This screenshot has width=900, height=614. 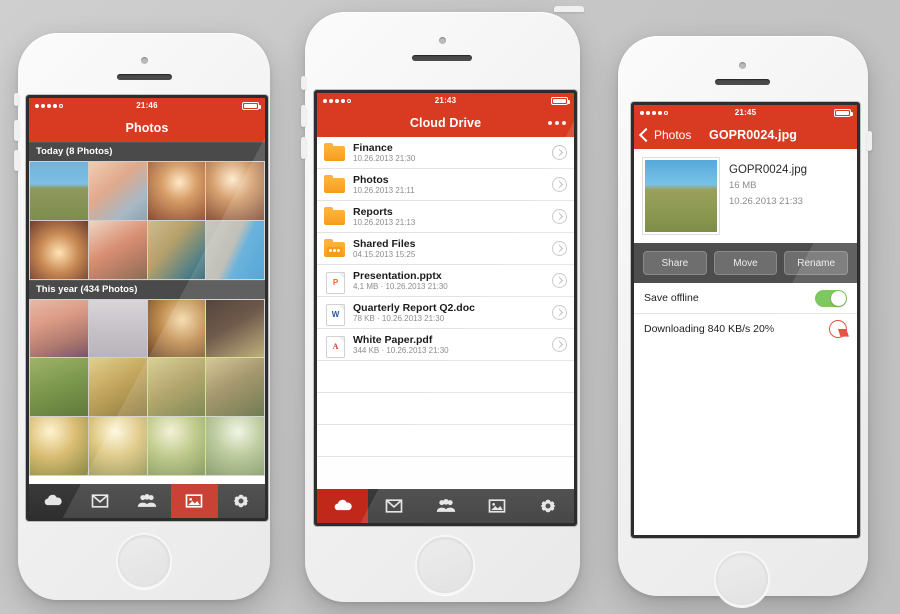 What do you see at coordinates (144, 60) in the screenshot?
I see `front-camera` at bounding box center [144, 60].